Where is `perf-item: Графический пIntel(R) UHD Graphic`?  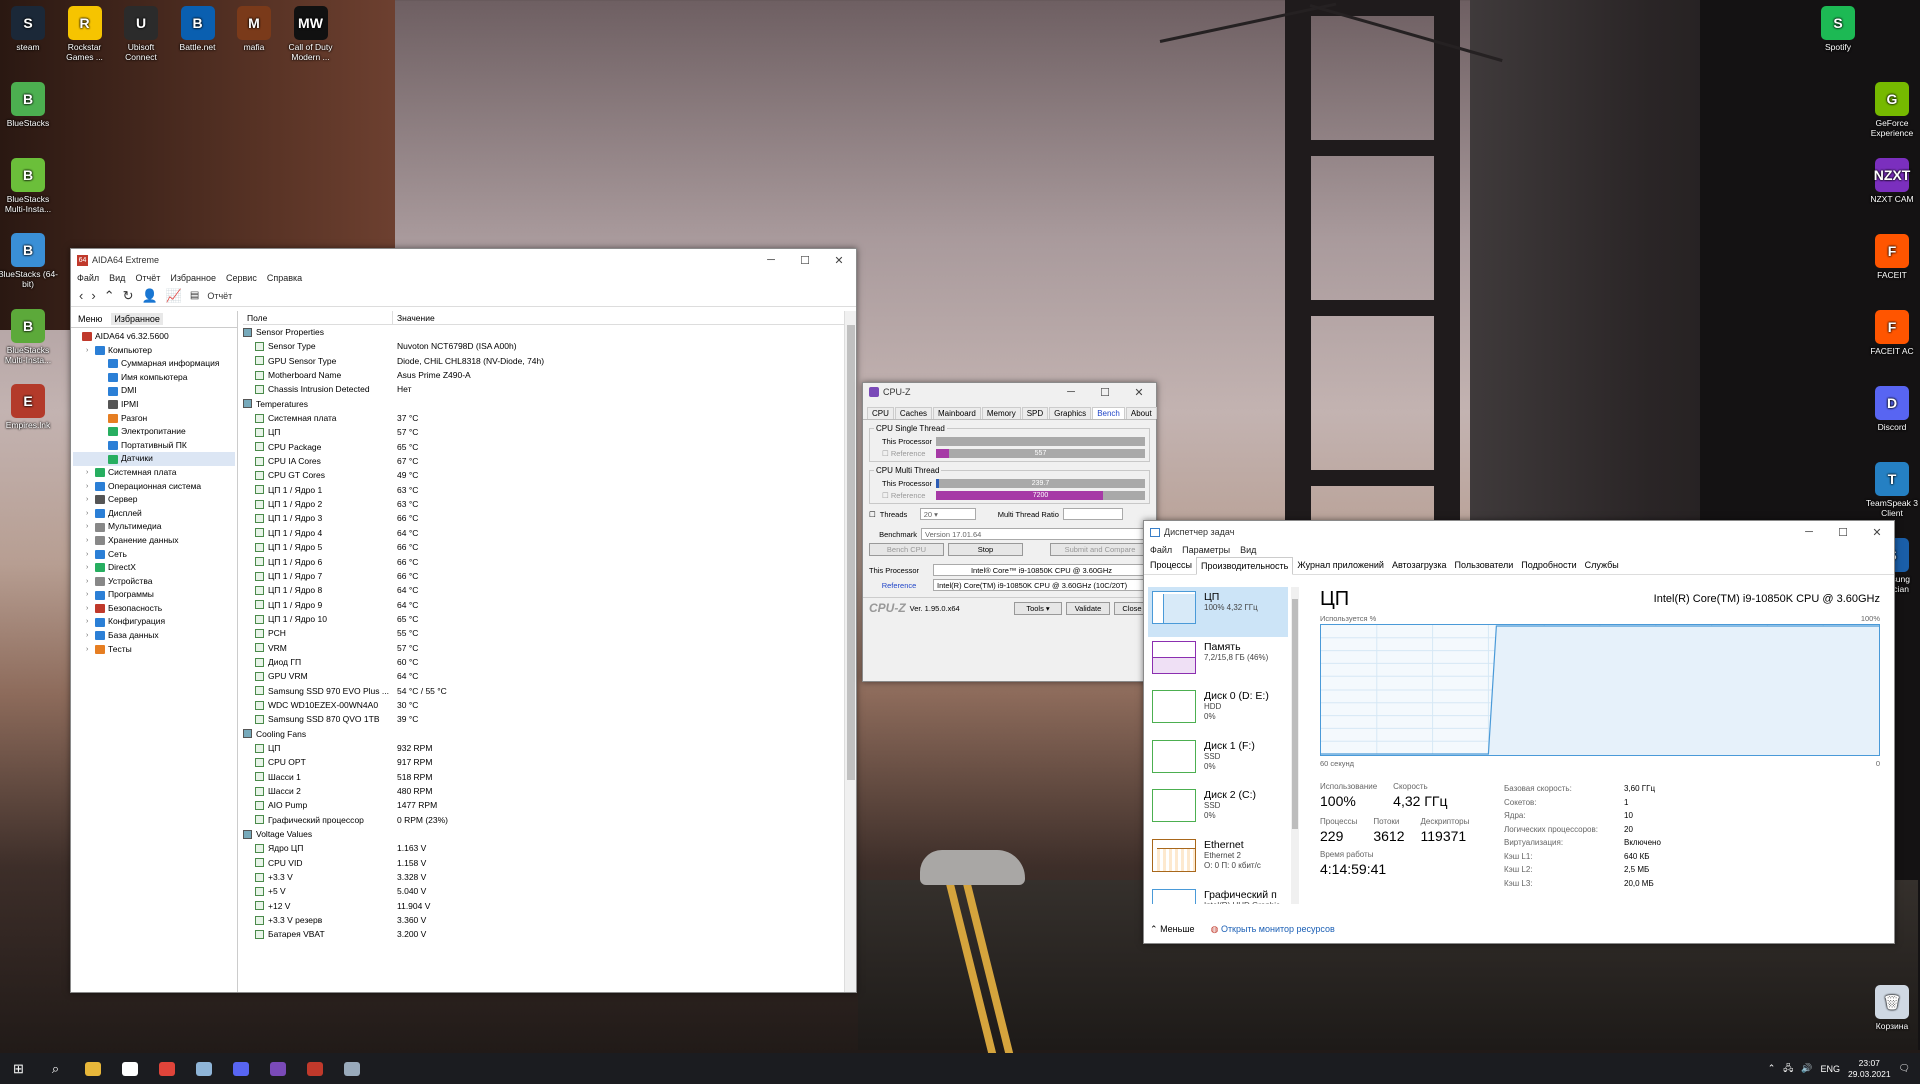 perf-item: Графический пIntel(R) UHD Graphic is located at coordinates (1218, 894).